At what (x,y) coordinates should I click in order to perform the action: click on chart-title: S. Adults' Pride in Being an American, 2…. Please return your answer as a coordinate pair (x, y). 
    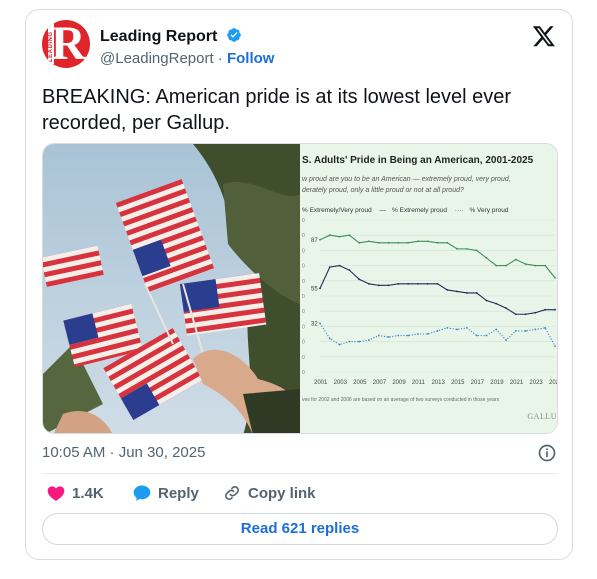
    Looking at the image, I should click on (418, 160).